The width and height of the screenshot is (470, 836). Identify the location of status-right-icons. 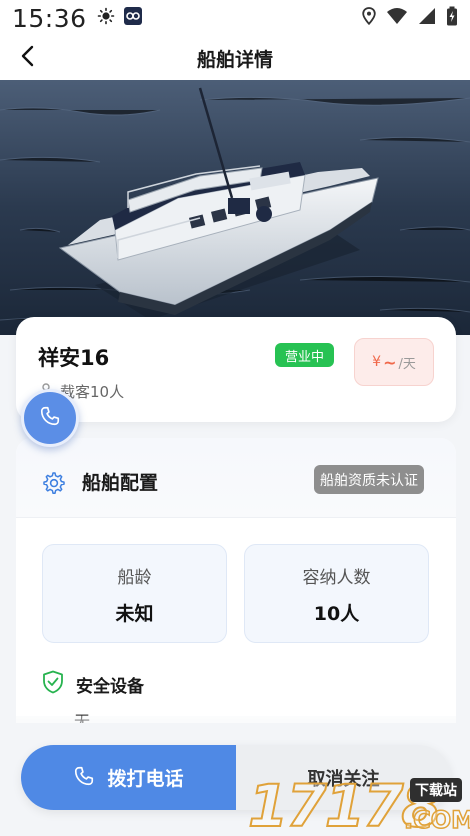
(410, 18).